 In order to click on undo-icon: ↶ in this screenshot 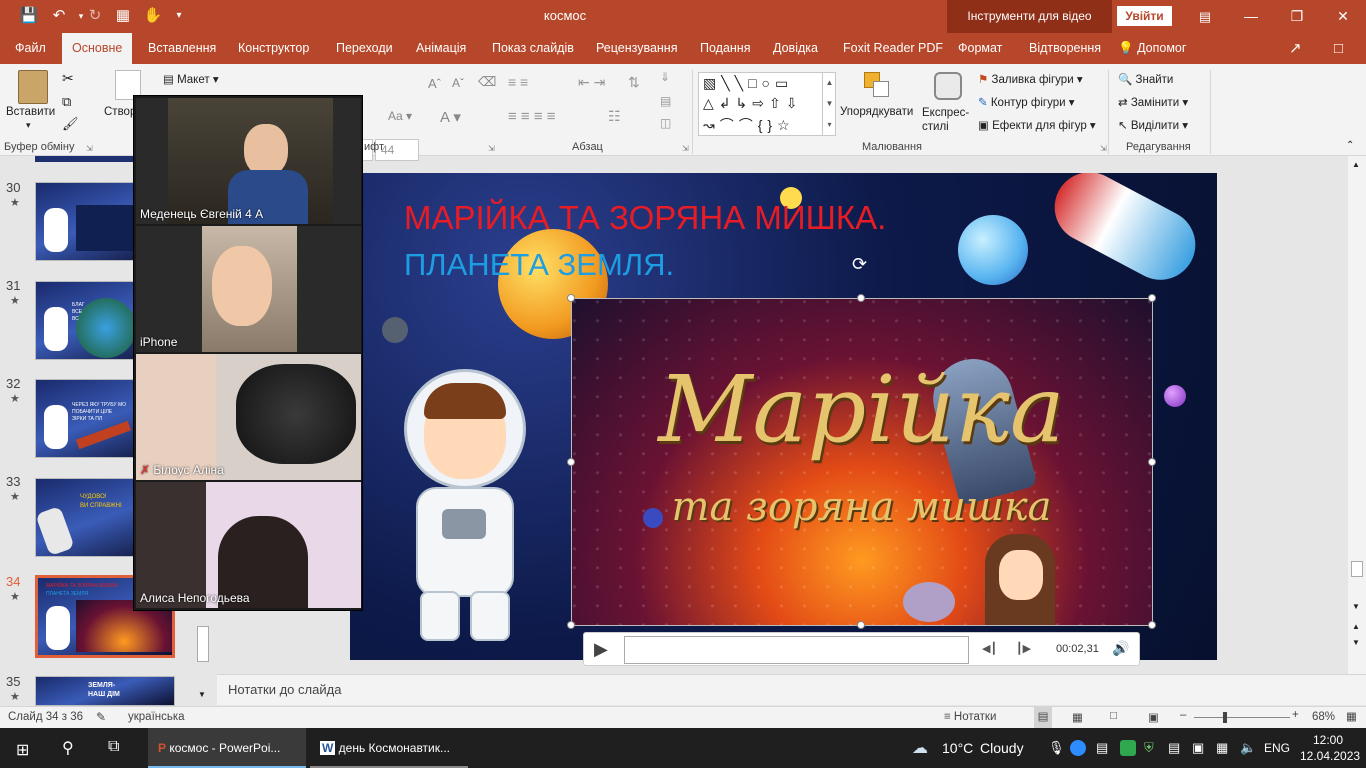, I will do `click(59, 16)`.